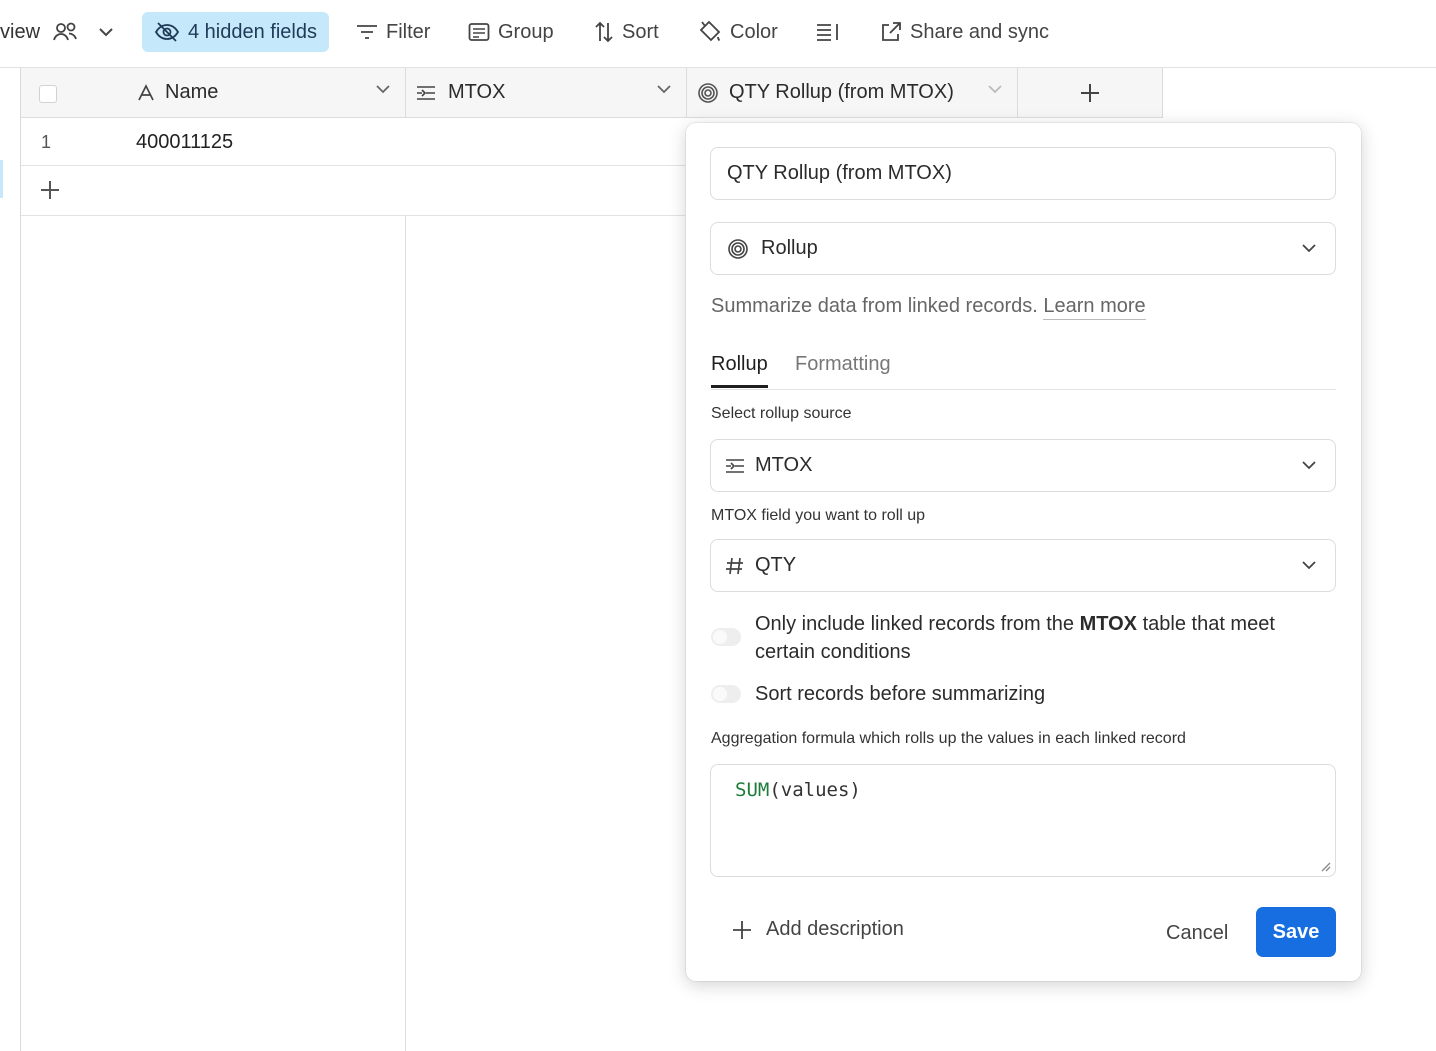 Image resolution: width=1436 pixels, height=1051 pixels. Describe the element at coordinates (979, 31) in the screenshot. I see `share-label: Share and sync` at that location.